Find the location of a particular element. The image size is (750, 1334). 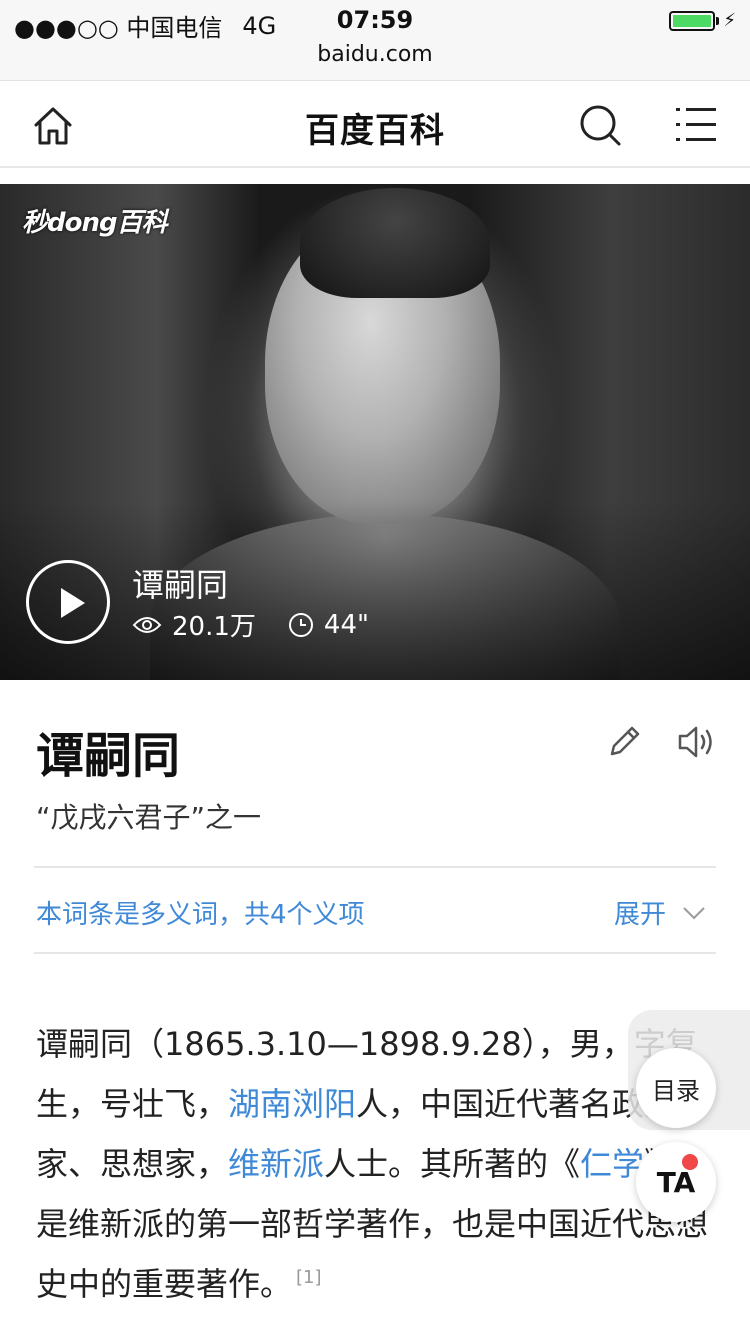

ta-button: TA is located at coordinates (676, 1182).